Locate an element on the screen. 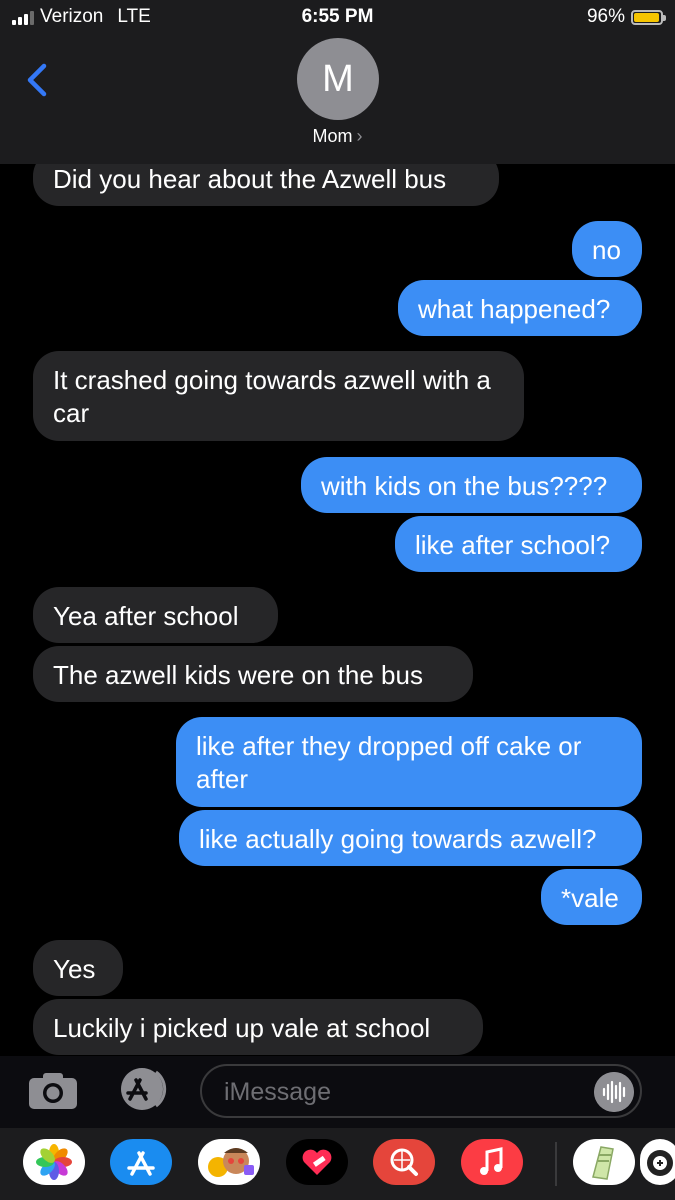 The height and width of the screenshot is (1200, 675). battery-percent: 96% is located at coordinates (605, 16).